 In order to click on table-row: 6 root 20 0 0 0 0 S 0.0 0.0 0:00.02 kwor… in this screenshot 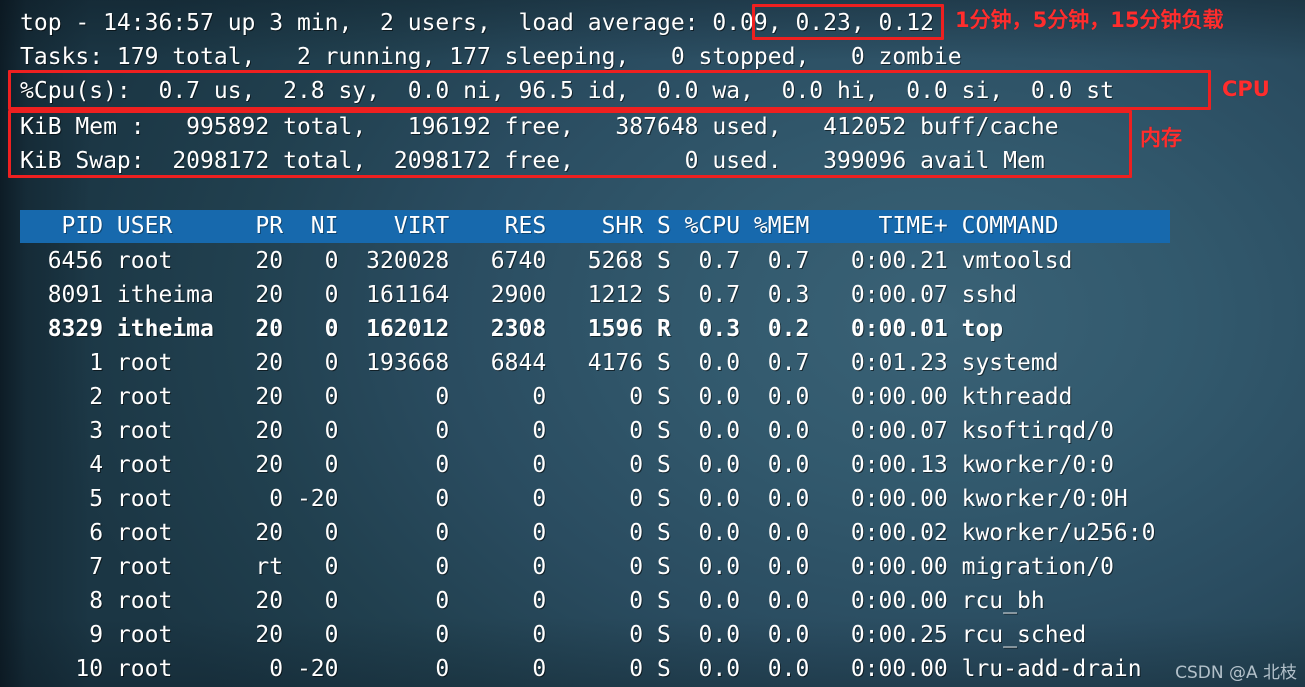, I will do `click(588, 533)`.